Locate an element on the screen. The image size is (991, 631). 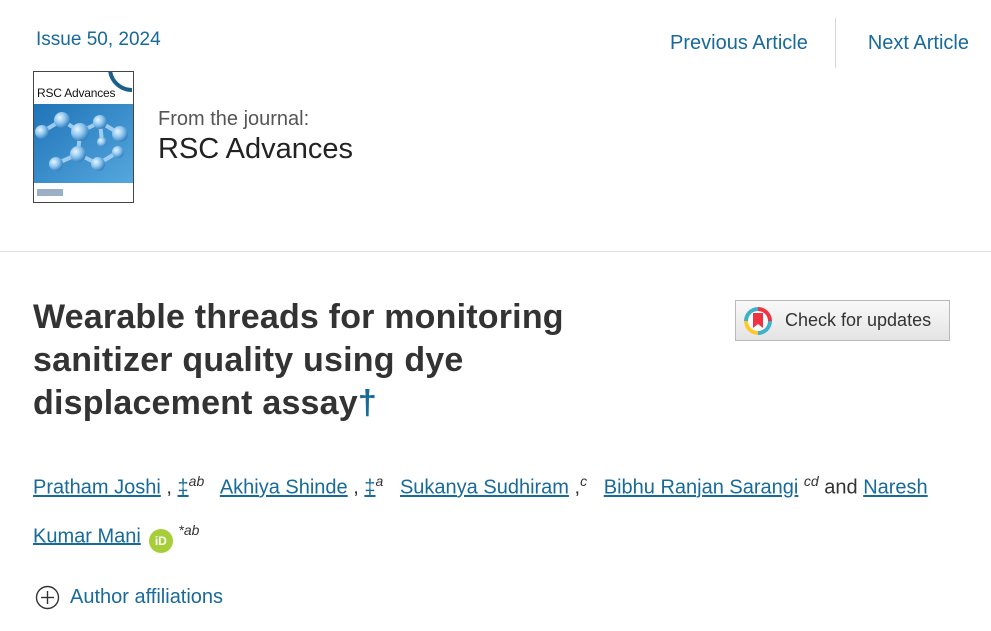
orcid-icon: iD is located at coordinates (160, 541).